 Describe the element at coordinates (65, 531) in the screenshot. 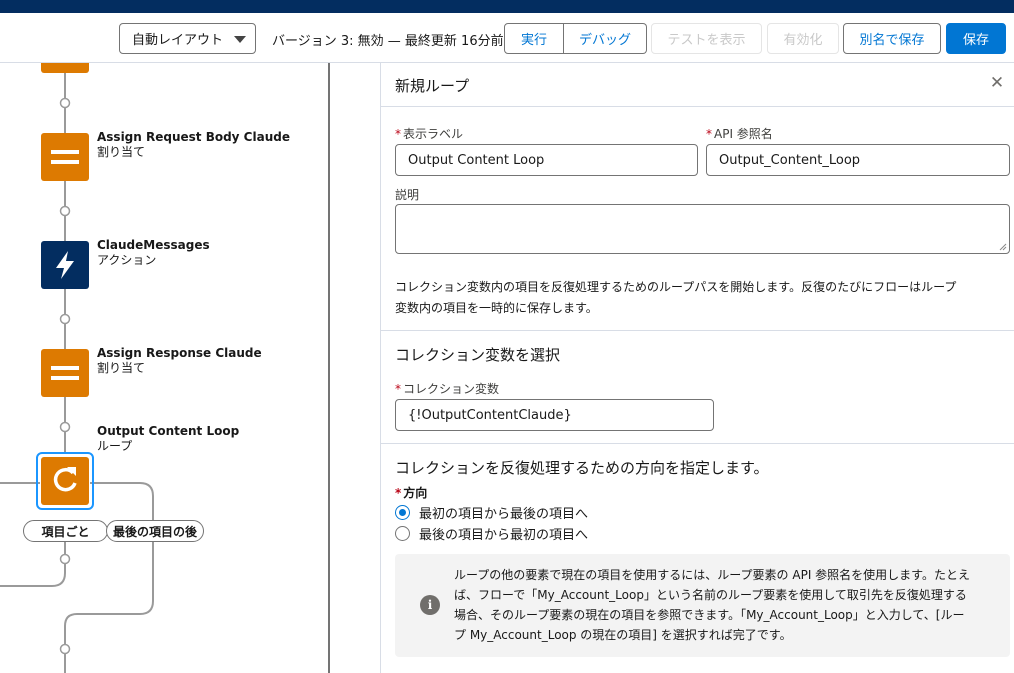

I see `for-each-item-pill: 項目ごと` at that location.